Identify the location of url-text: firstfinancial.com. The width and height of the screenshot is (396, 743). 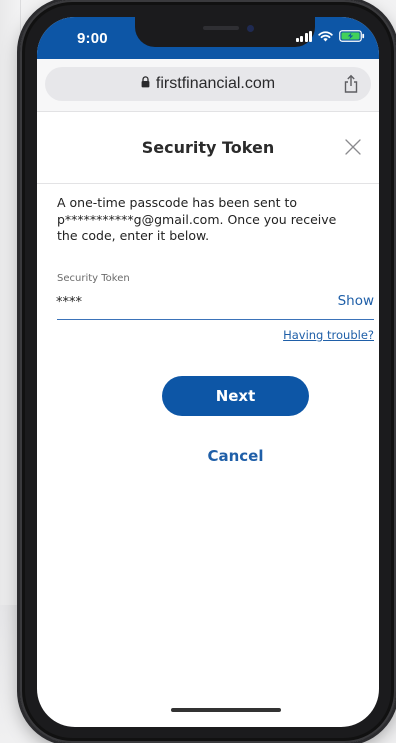
(215, 83).